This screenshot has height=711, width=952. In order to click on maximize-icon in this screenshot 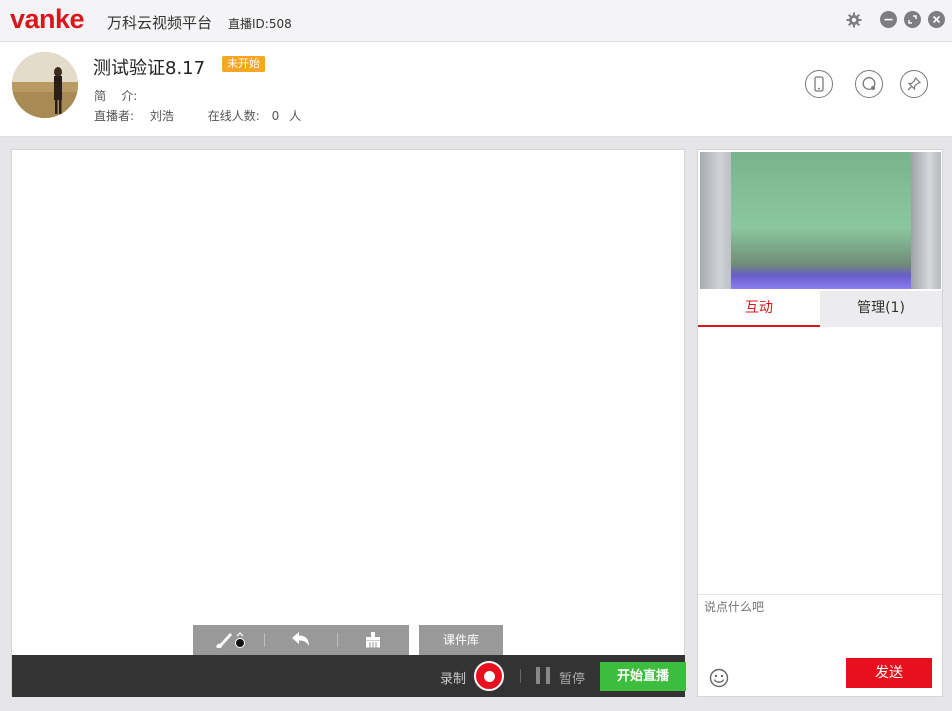, I will do `click(912, 19)`.